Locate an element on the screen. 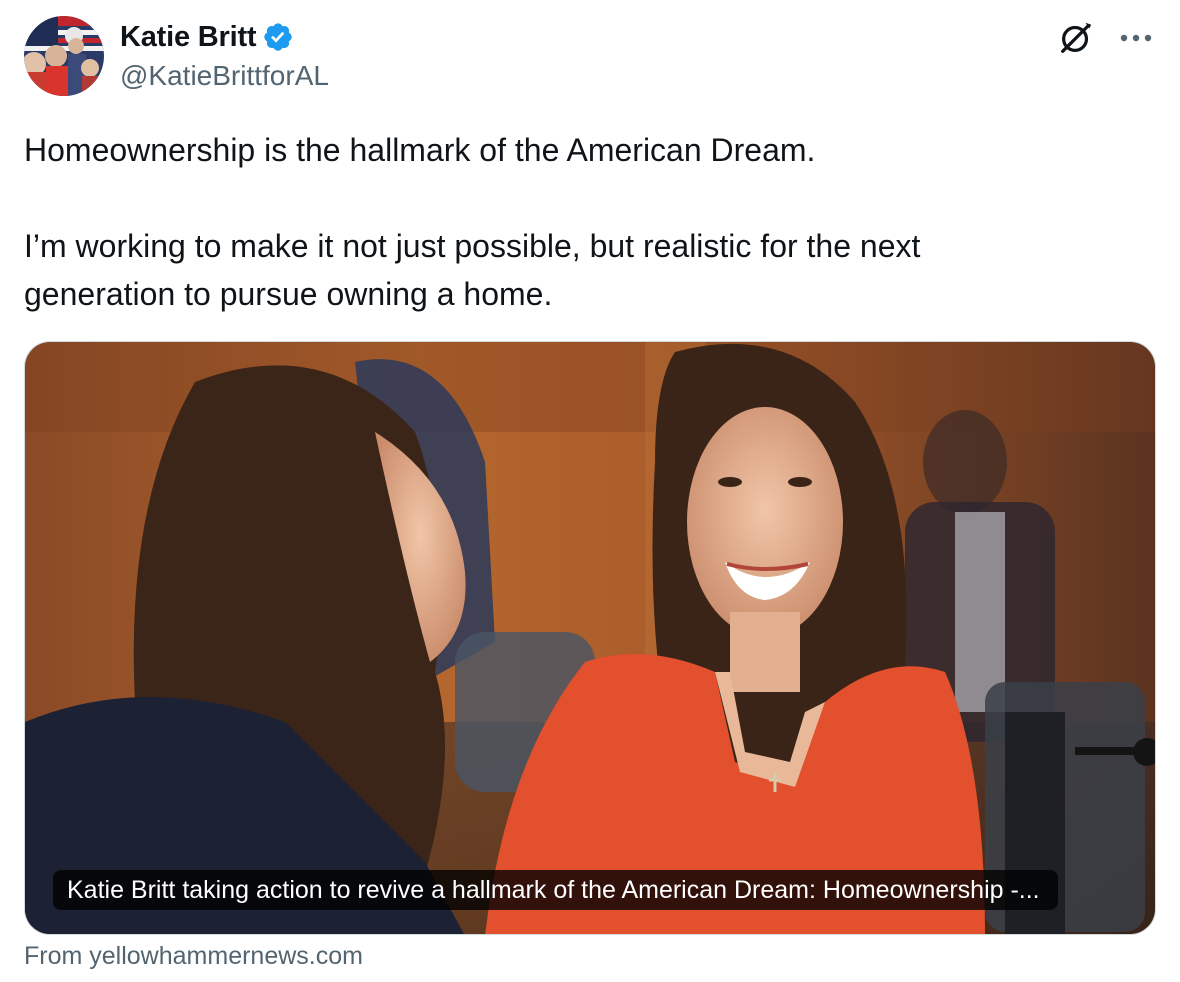 This screenshot has height=982, width=1180. tweet-top-actions is located at coordinates (1105, 38).